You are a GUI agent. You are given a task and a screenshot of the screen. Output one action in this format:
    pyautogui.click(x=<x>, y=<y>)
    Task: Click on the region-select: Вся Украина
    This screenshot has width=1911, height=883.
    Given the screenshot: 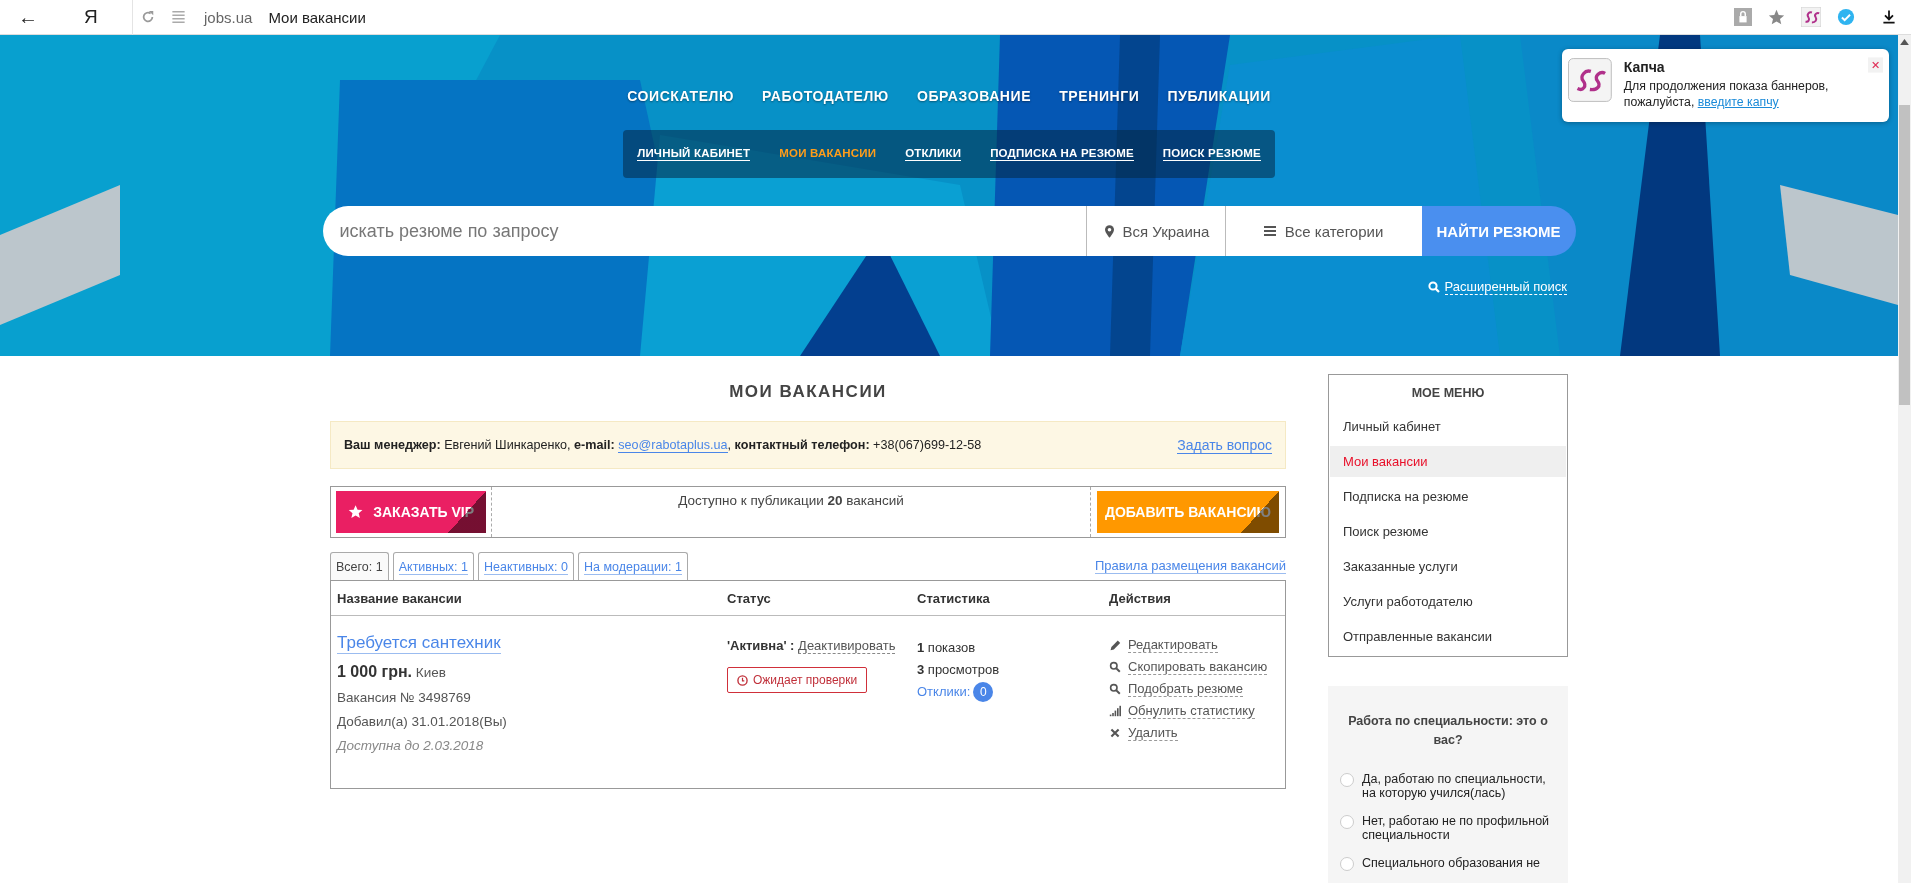 What is the action you would take?
    pyautogui.click(x=1155, y=231)
    